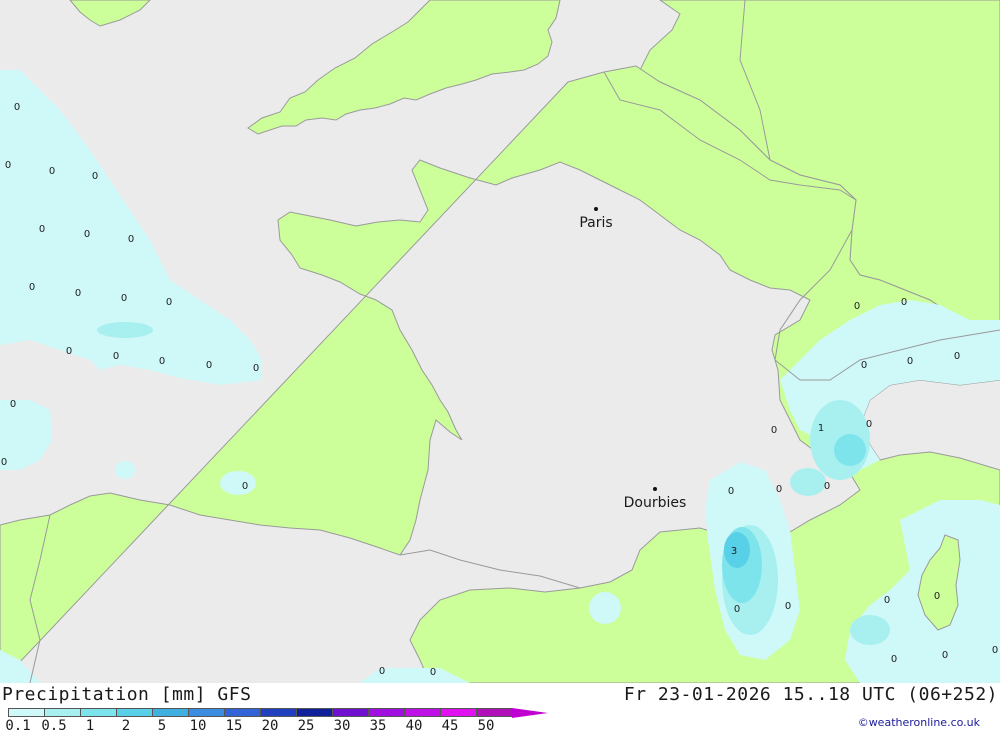 Image resolution: width=1000 pixels, height=734 pixels. What do you see at coordinates (342, 726) in the screenshot?
I see `legend-tick: 30` at bounding box center [342, 726].